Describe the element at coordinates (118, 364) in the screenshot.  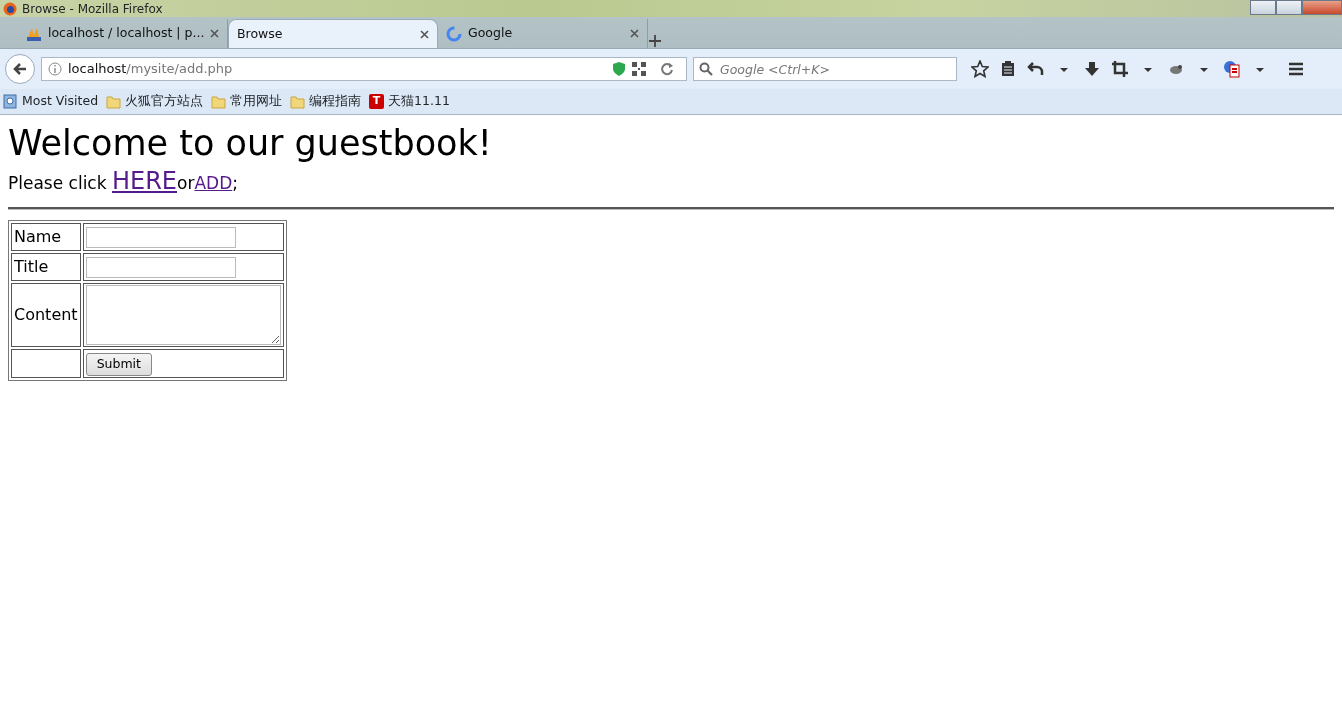
I see `submit-button: Submit` at that location.